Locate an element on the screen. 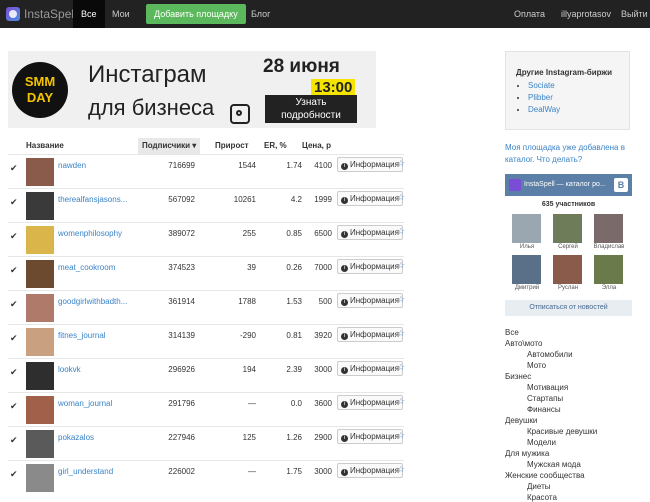 The width and height of the screenshot is (650, 502). platform-name-link: womenphilosophy is located at coordinates (96, 233).